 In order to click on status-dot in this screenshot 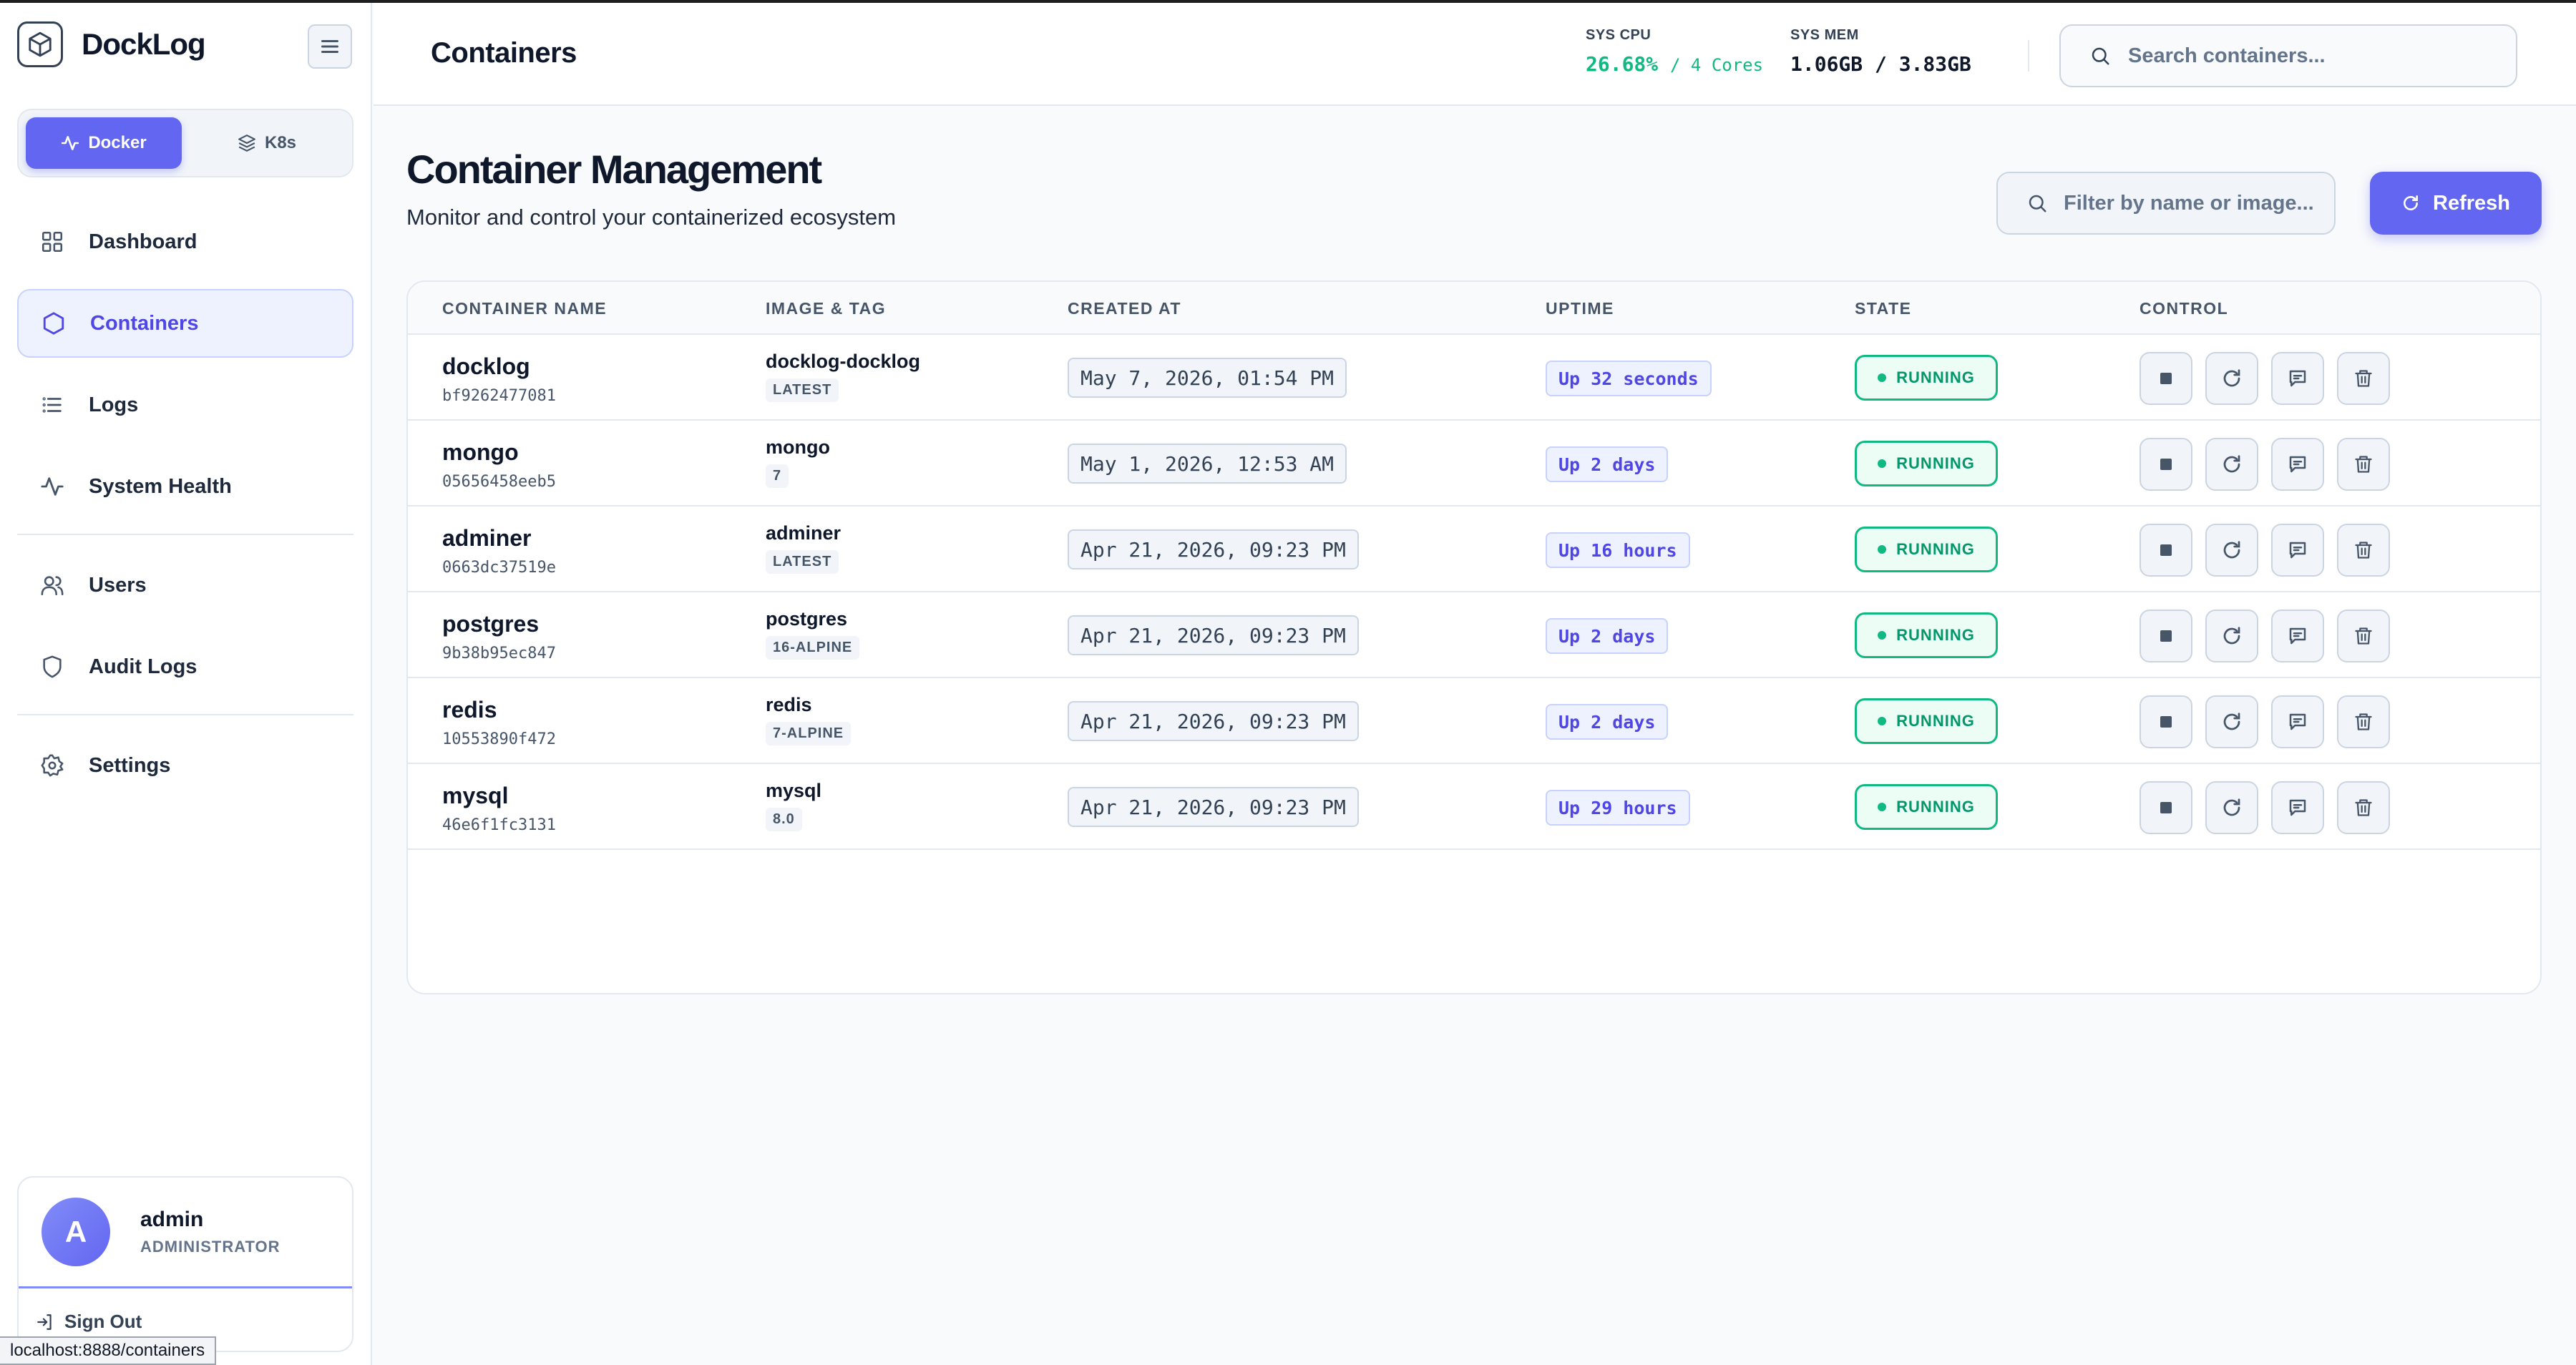, I will do `click(1882, 807)`.